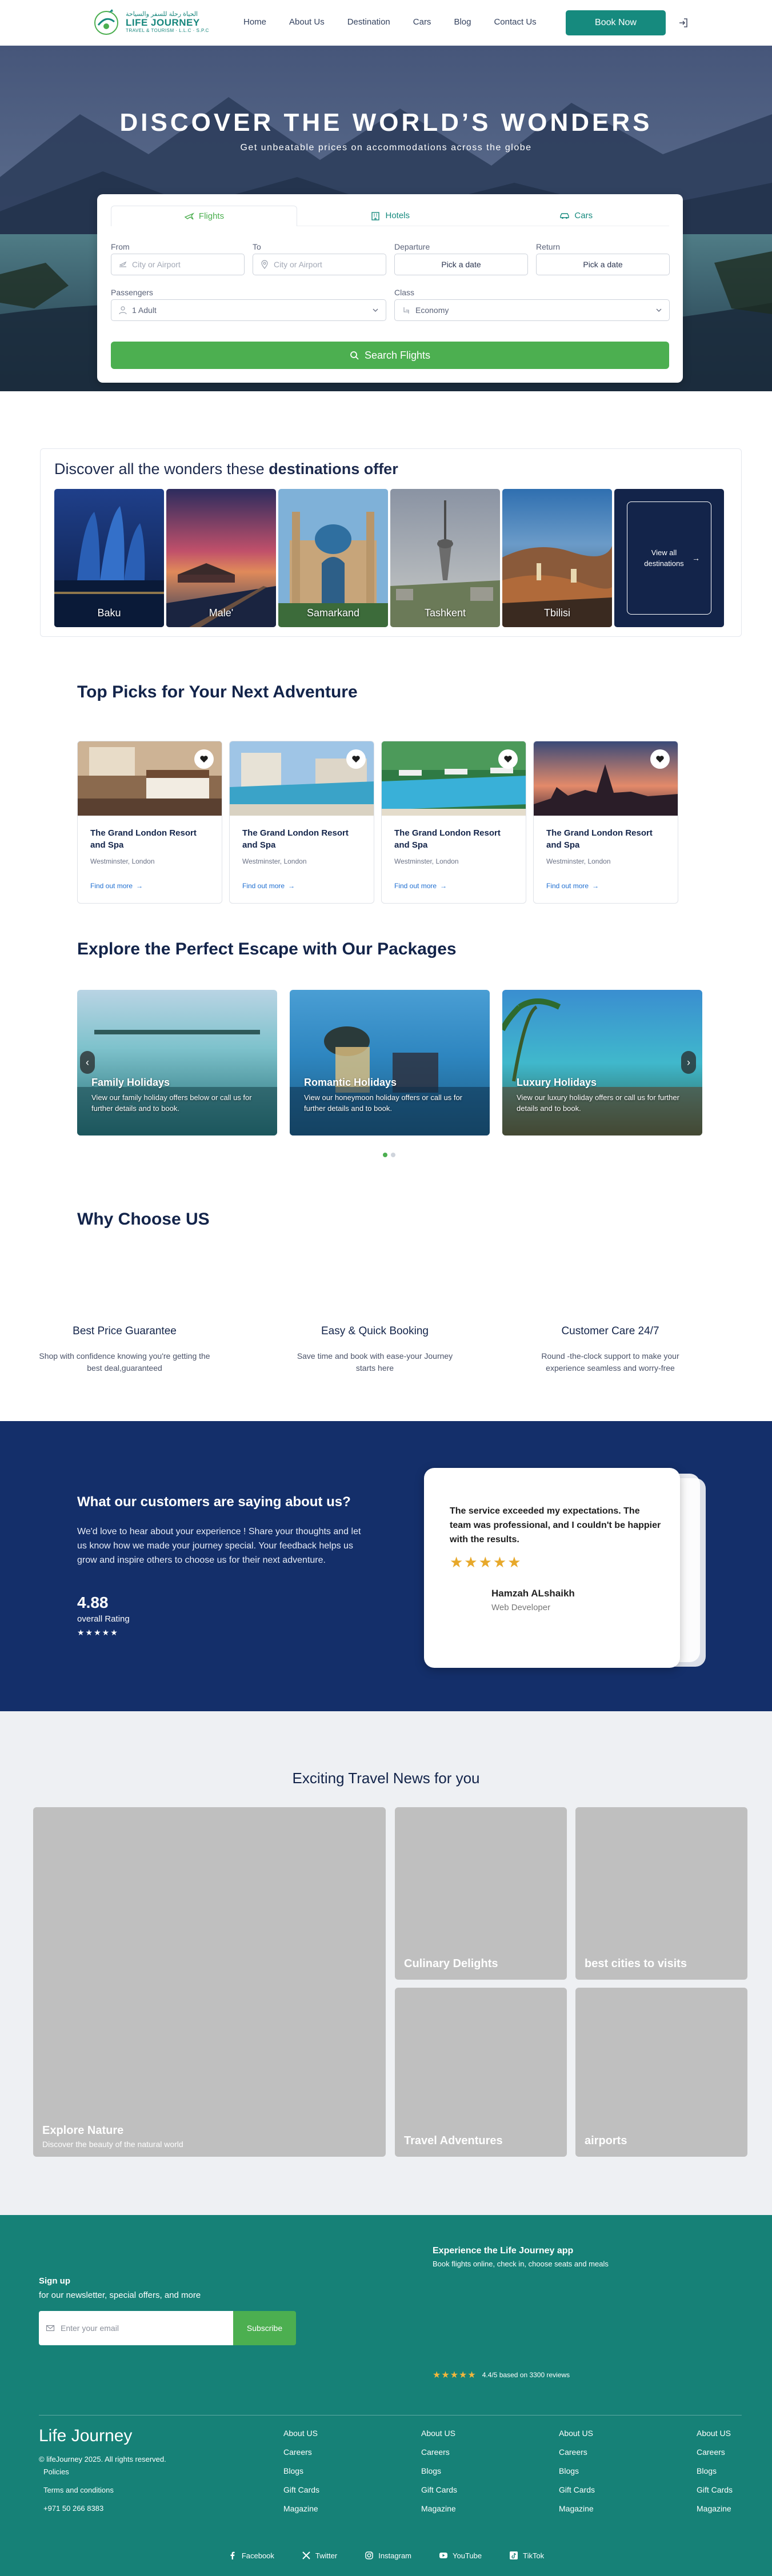 This screenshot has width=772, height=2576. I want to click on return-date-picker: Pick a date, so click(603, 264).